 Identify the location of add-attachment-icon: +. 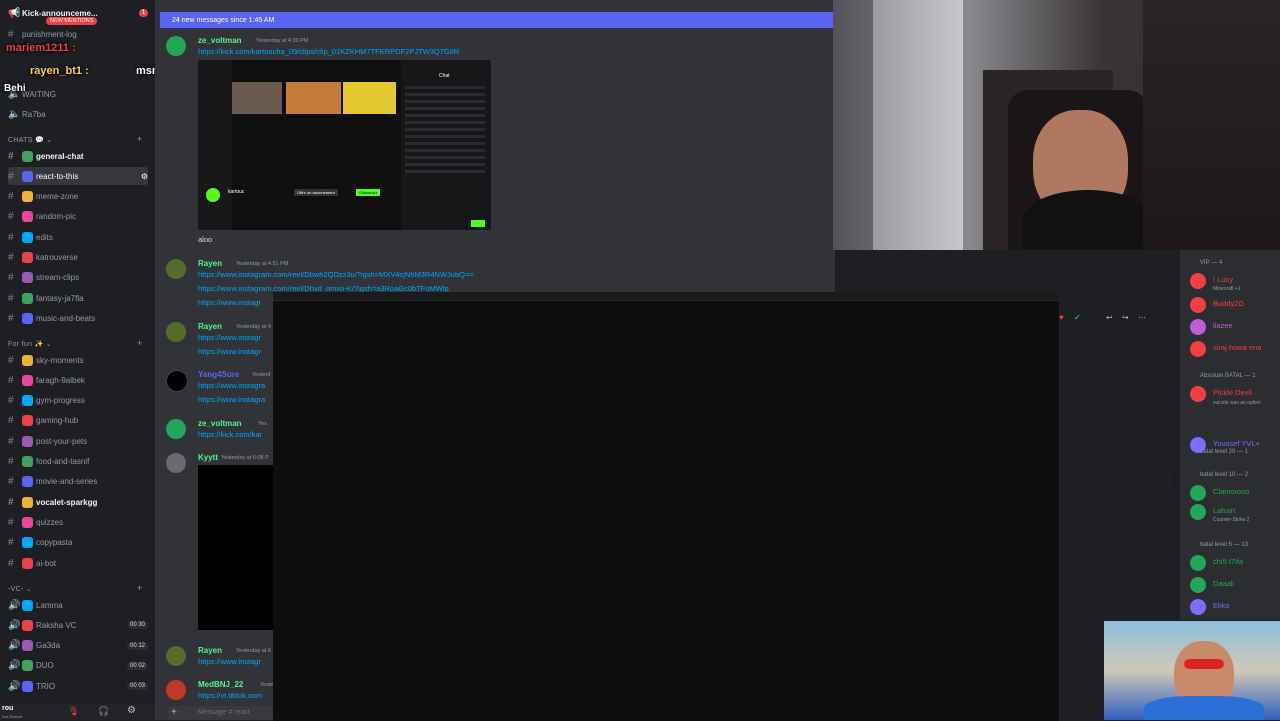
(174, 712).